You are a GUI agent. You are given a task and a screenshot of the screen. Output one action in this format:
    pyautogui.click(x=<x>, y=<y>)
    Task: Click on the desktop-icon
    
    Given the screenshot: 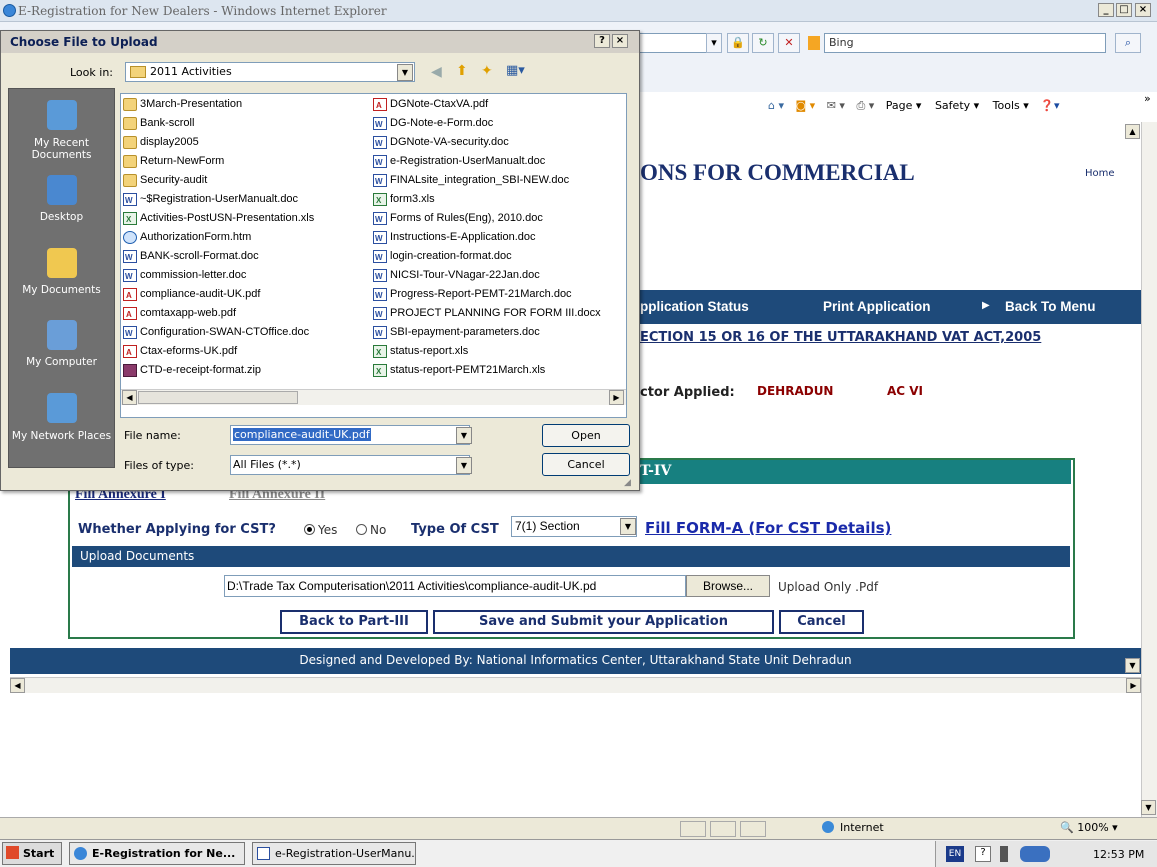 What is the action you would take?
    pyautogui.click(x=62, y=190)
    